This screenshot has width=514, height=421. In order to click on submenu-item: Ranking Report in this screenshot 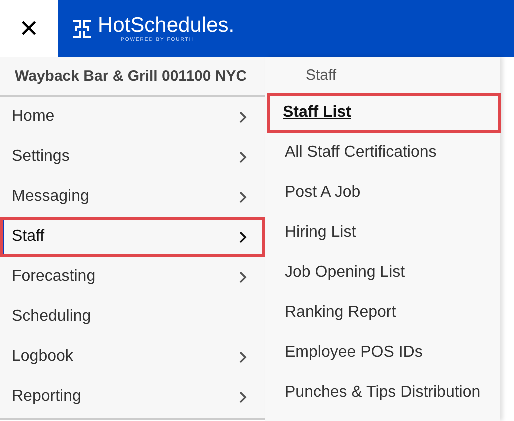, I will do `click(382, 313)`.